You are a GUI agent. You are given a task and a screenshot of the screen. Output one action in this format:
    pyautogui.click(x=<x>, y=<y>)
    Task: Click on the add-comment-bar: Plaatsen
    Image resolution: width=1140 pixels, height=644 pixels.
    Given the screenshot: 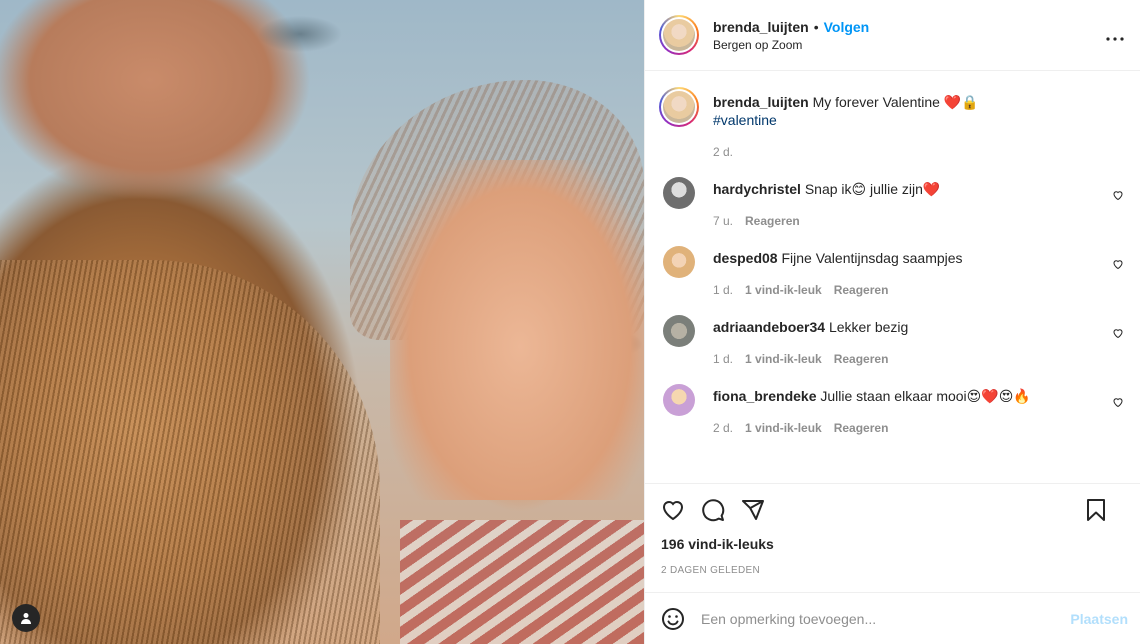 What is the action you would take?
    pyautogui.click(x=892, y=618)
    